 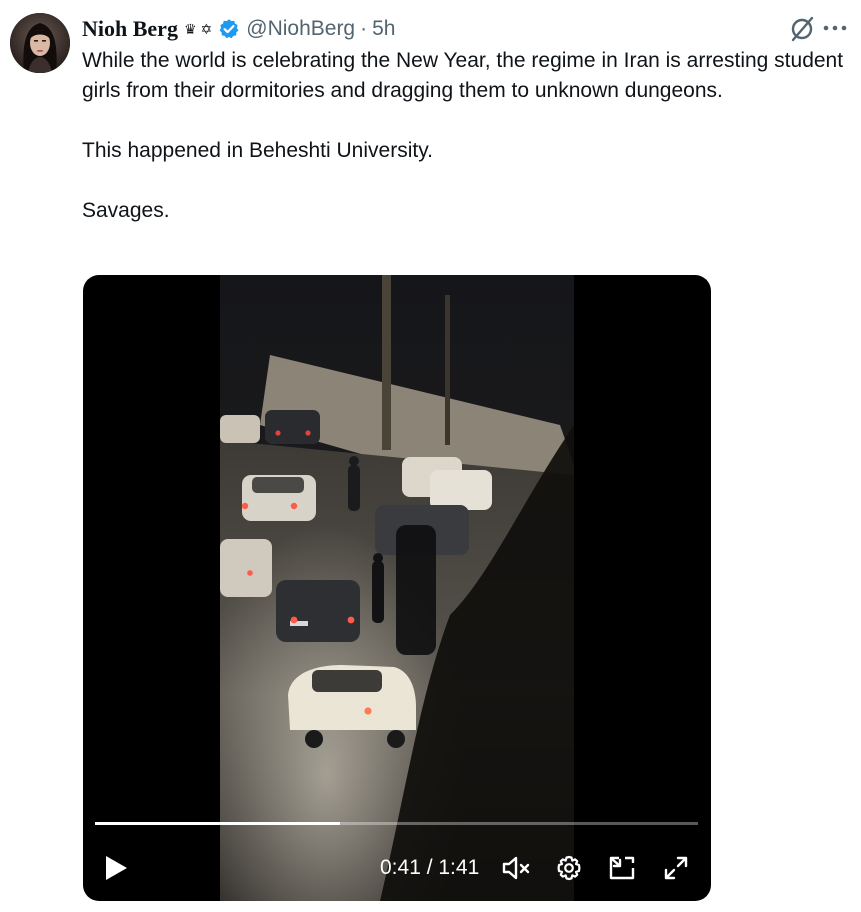 What do you see at coordinates (126, 210) in the screenshot?
I see `tweet-paragraph: Savages.` at bounding box center [126, 210].